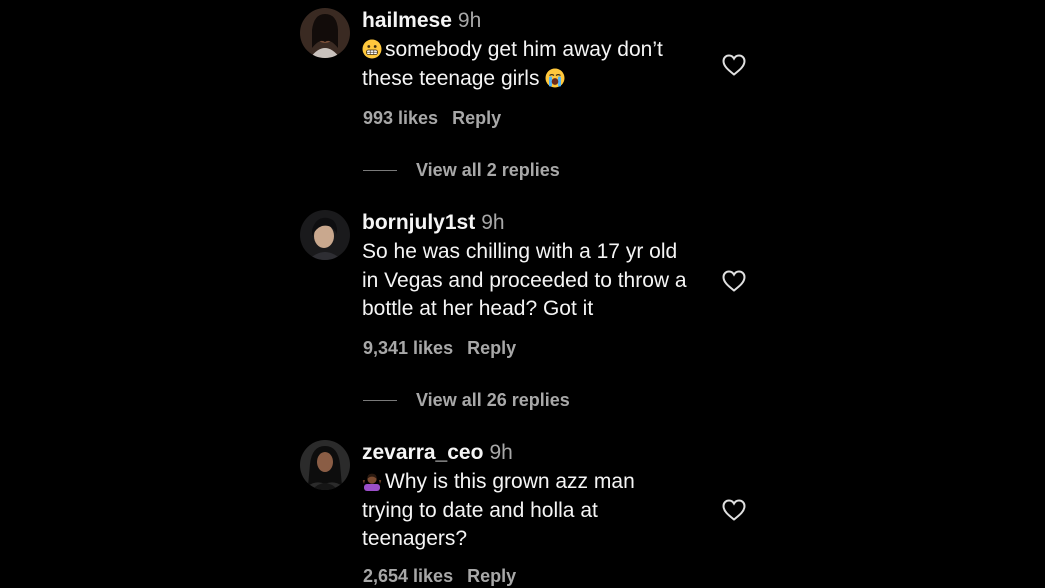 The image size is (1045, 588). Describe the element at coordinates (524, 49) in the screenshot. I see `comment-text-line: somebody get him away don’t` at that location.